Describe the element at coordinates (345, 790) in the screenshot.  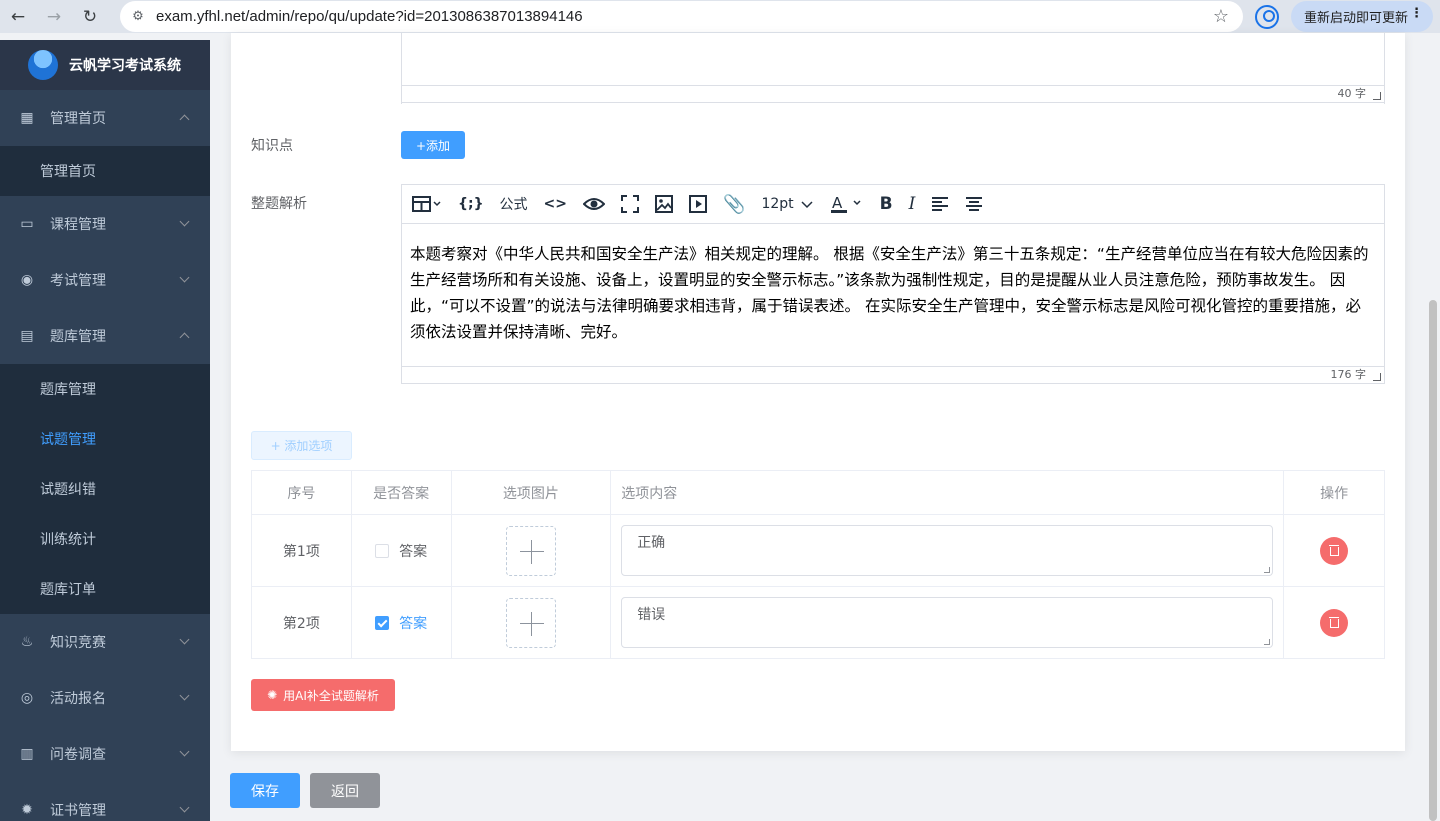
I see `back-button: 返回` at that location.